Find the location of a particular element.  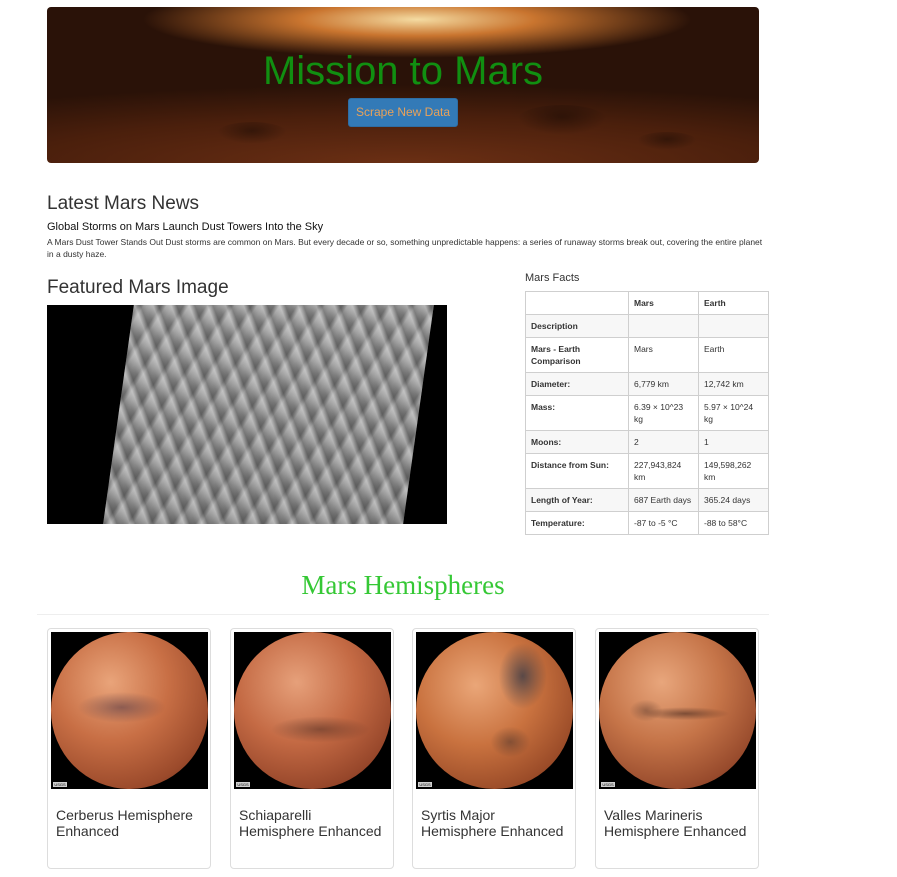

hemisphere-title: Valles Marineris Hemisphere Enhanced is located at coordinates (675, 823).